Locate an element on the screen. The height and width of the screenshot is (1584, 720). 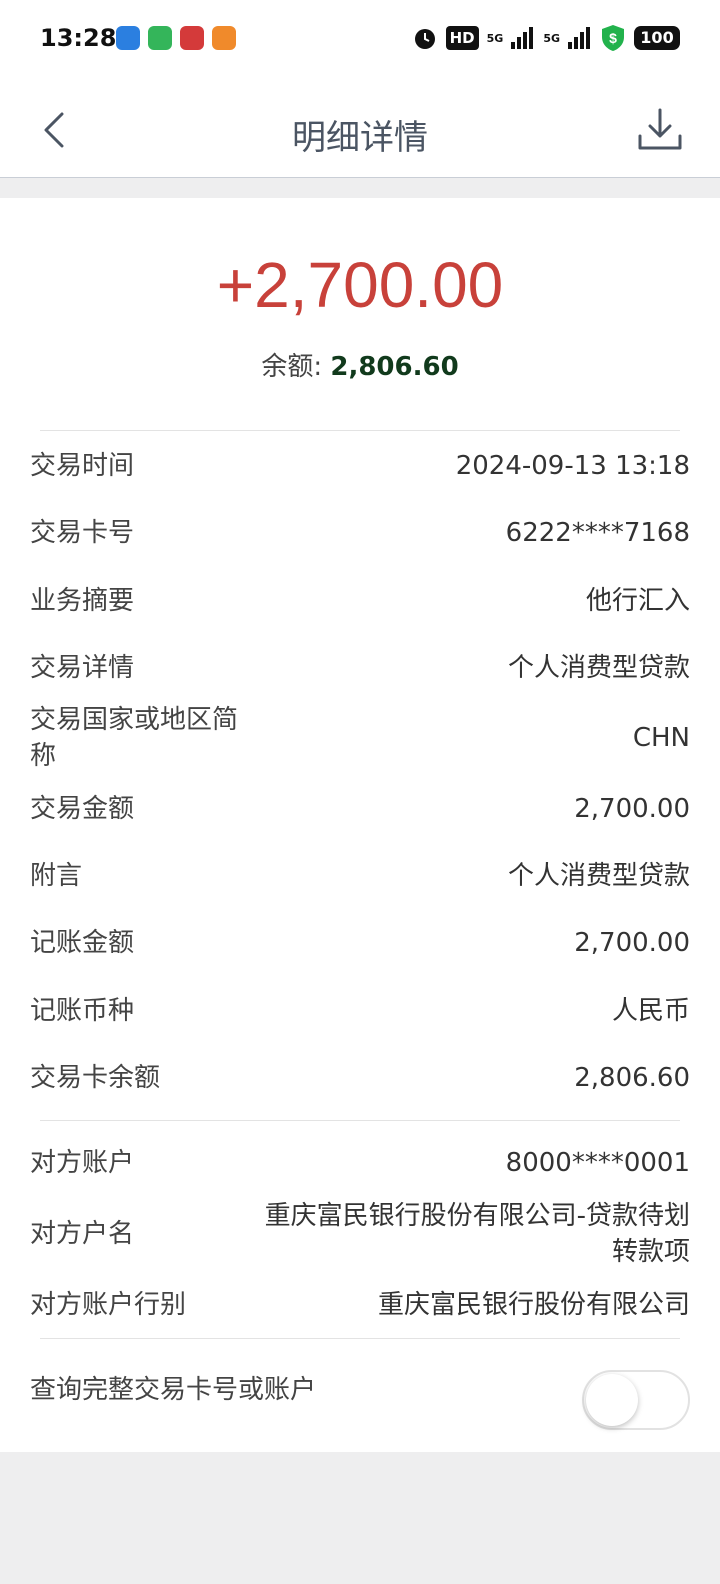
detail-row-book-amount: 记账金额 2,700.00 is located at coordinates (360, 943).